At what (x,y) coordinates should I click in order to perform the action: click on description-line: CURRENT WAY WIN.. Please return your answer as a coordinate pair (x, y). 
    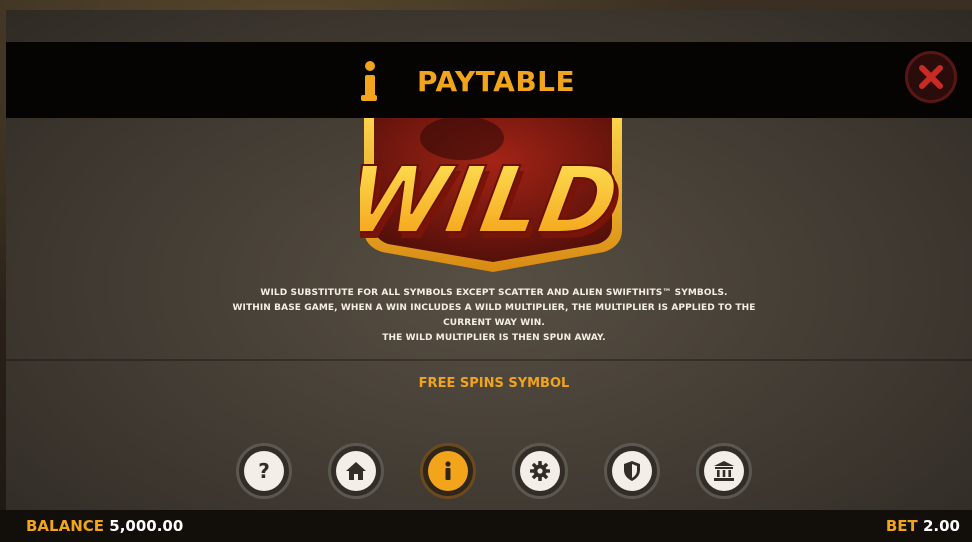
    Looking at the image, I should click on (494, 323).